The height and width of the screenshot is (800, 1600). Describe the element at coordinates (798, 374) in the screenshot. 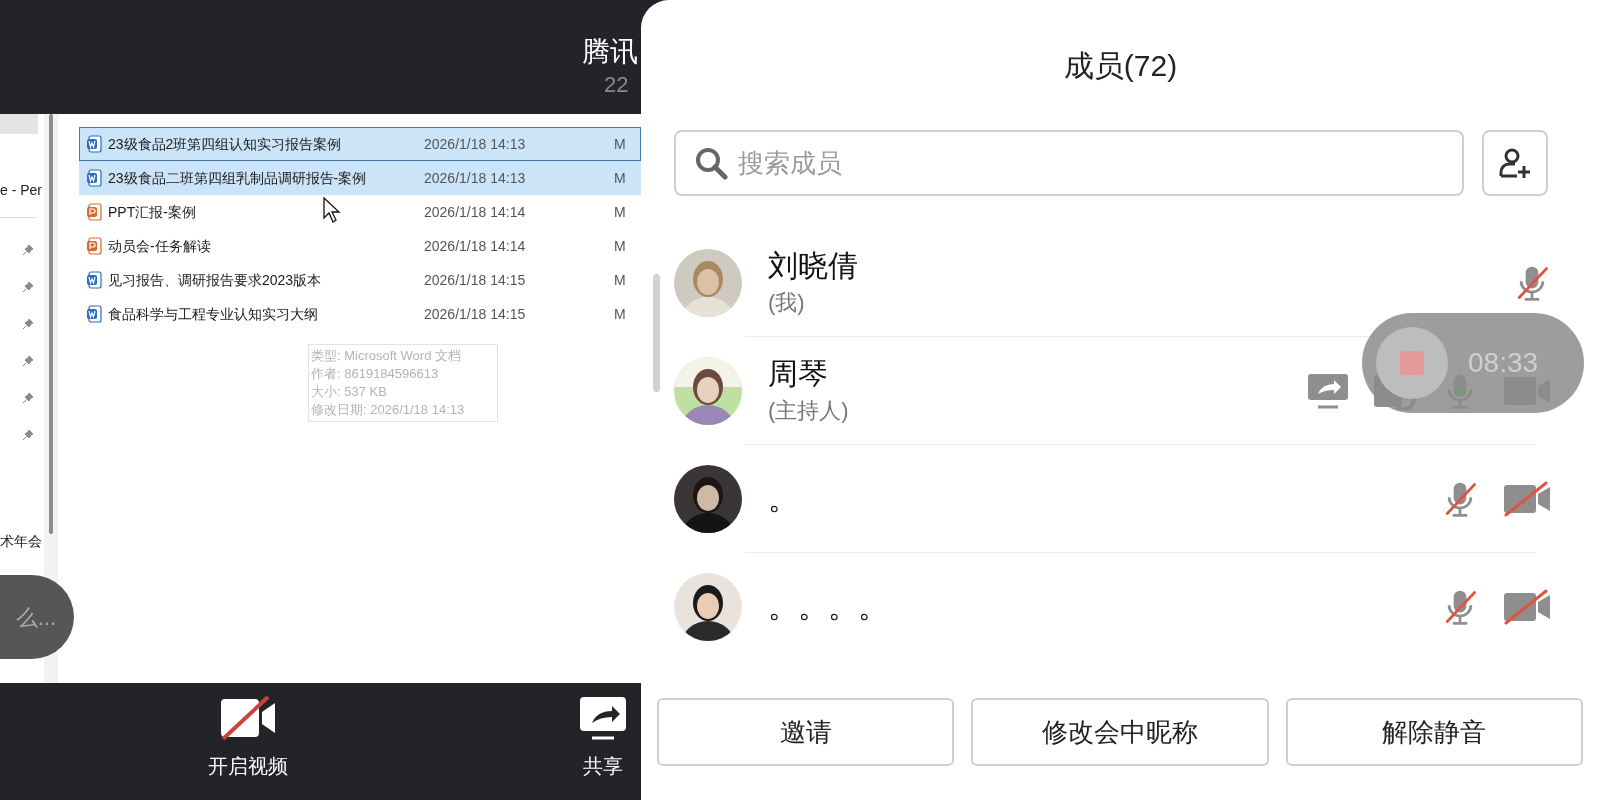

I see `member-name: 周琴` at that location.